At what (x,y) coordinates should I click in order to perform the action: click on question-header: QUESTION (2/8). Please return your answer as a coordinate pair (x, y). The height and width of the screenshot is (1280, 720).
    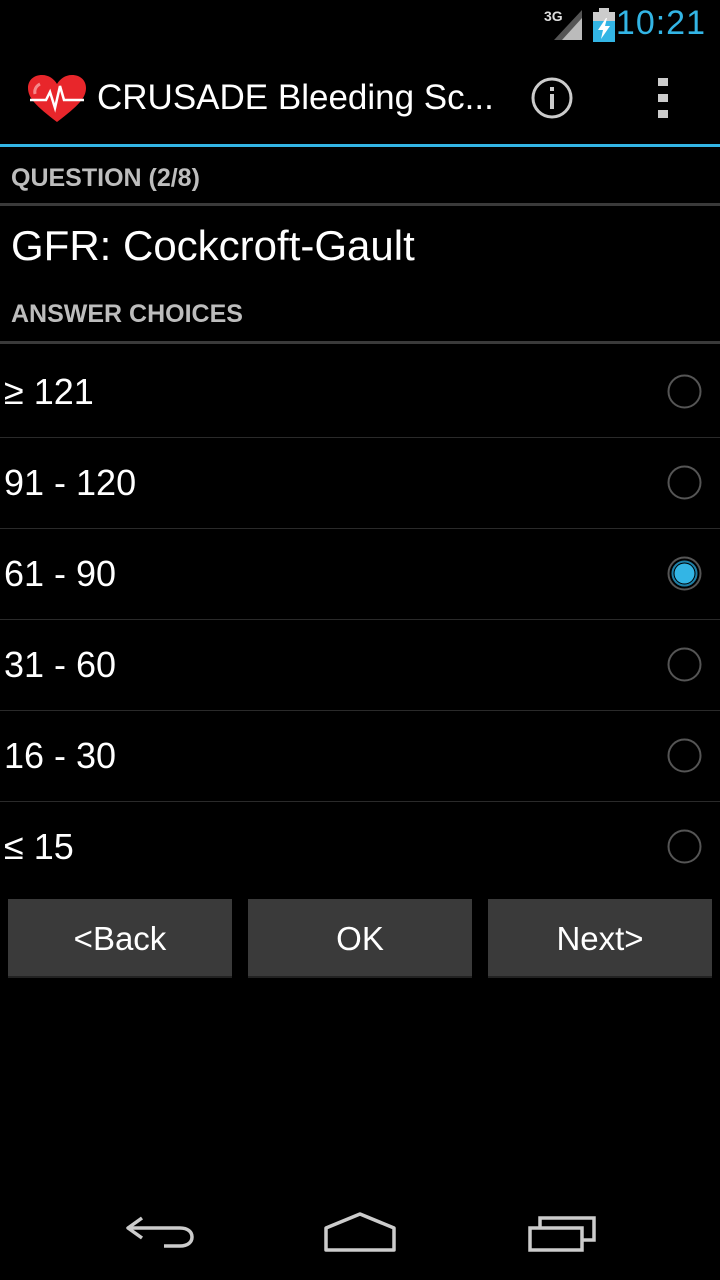
    Looking at the image, I should click on (360, 185).